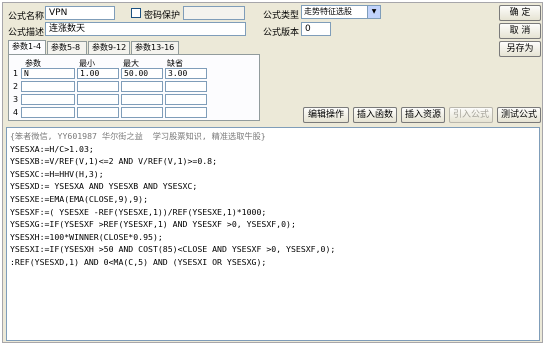  Describe the element at coordinates (281, 16) in the screenshot. I see `formula-type-label: 公式类型` at that location.